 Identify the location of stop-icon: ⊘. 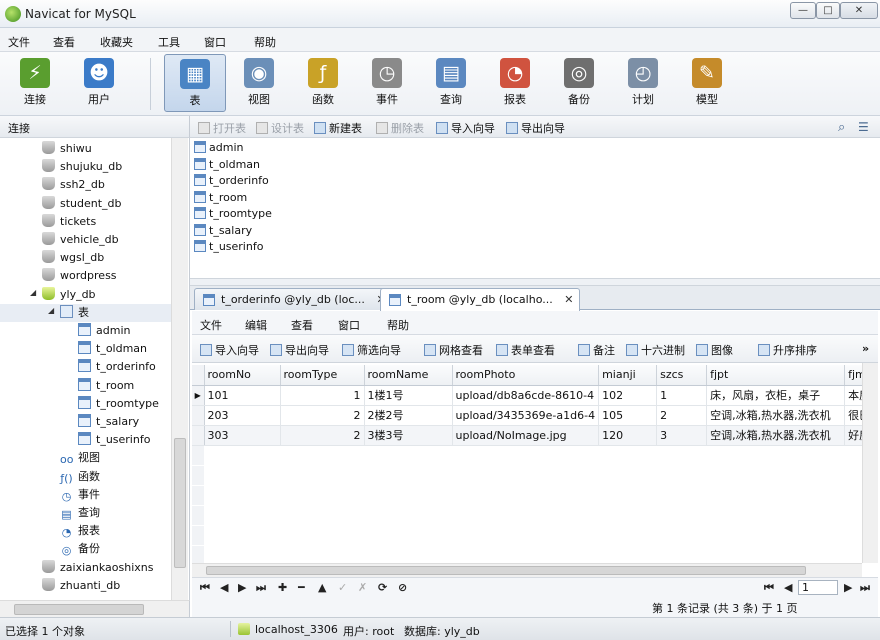
(402, 587).